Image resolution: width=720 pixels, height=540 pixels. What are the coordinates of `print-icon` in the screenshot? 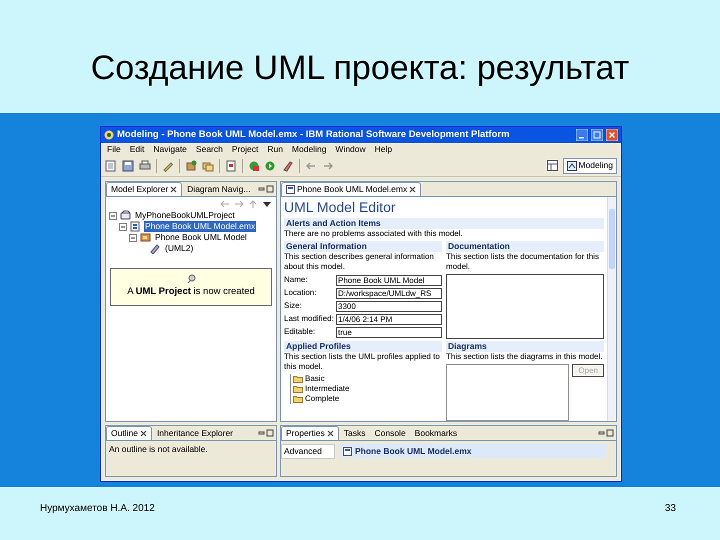 It's located at (145, 166).